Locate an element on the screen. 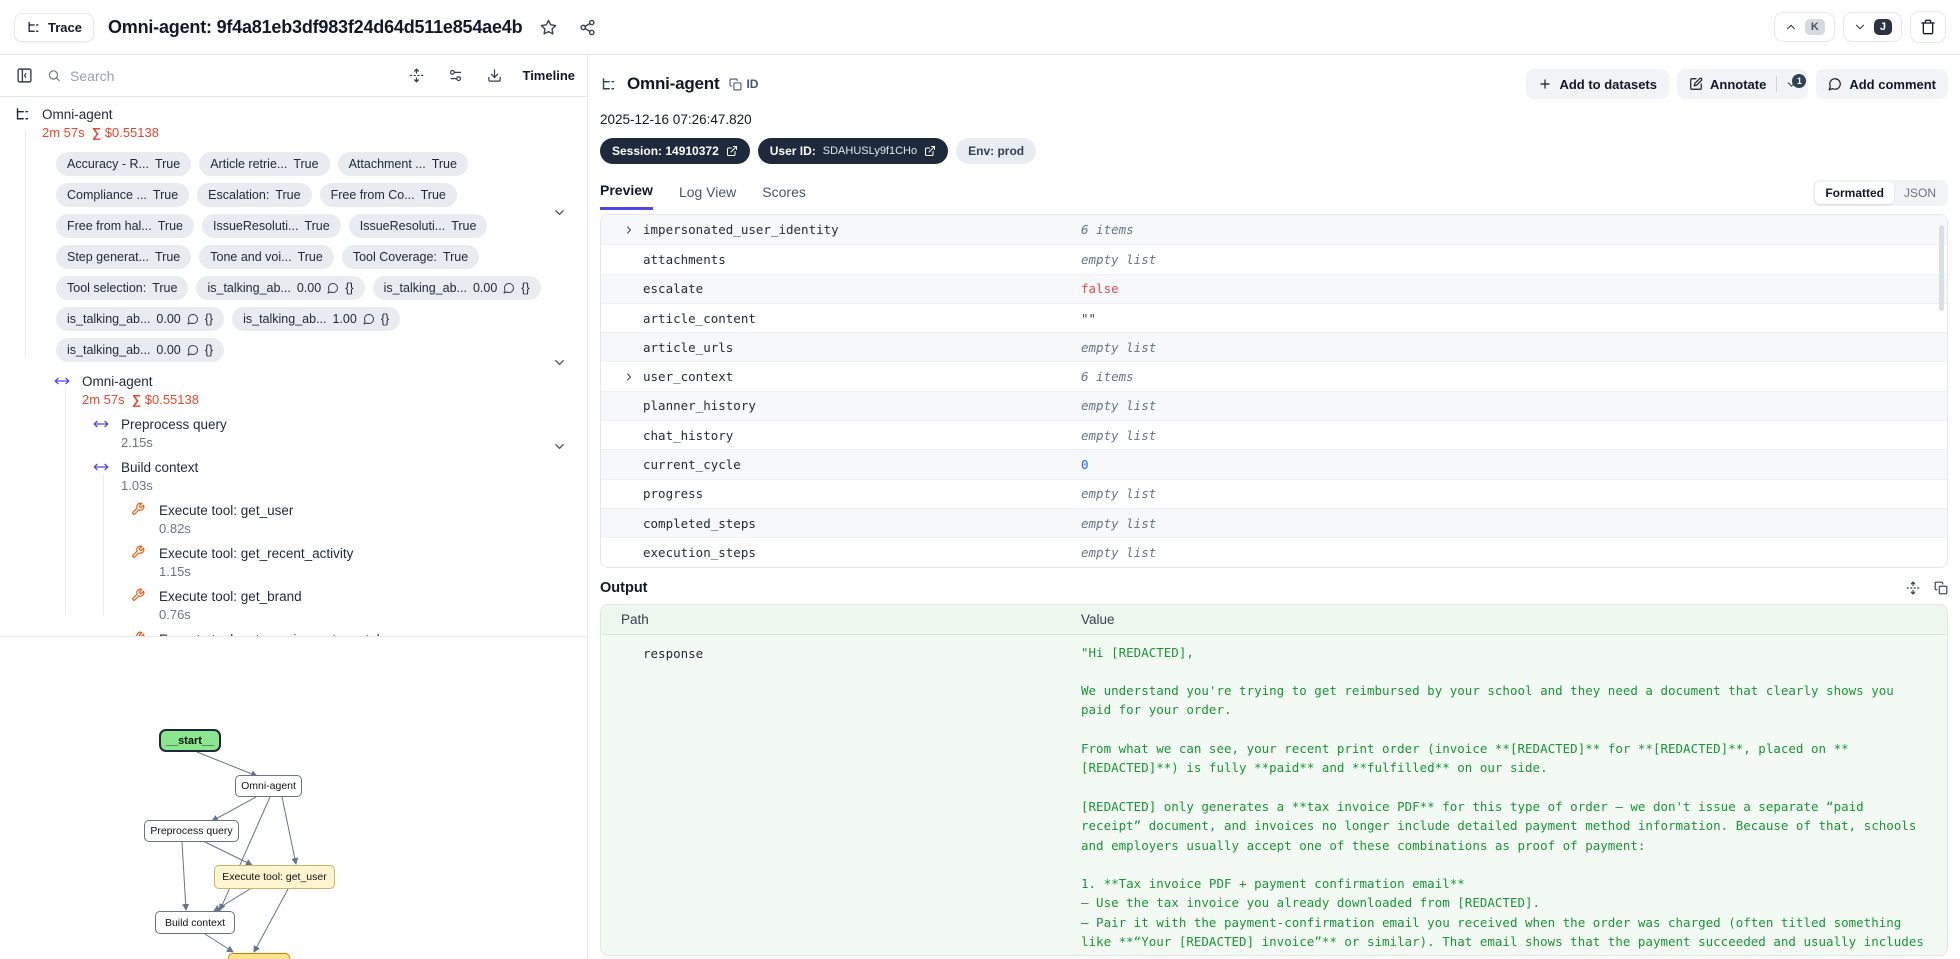  download-button is located at coordinates (494, 75).